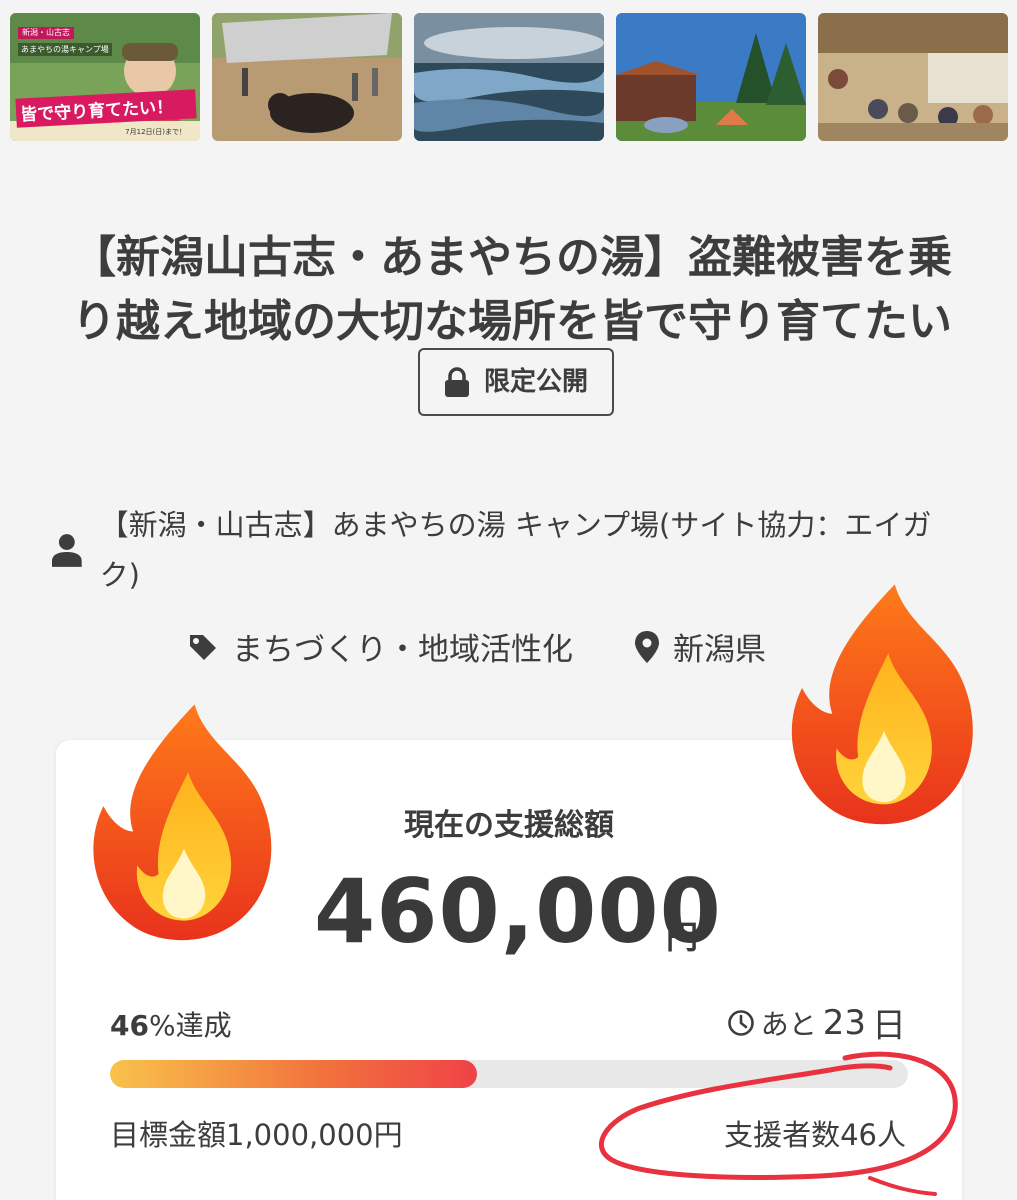 Image resolution: width=1017 pixels, height=1200 pixels. Describe the element at coordinates (647, 646) in the screenshot. I see `location-pin-icon` at that location.